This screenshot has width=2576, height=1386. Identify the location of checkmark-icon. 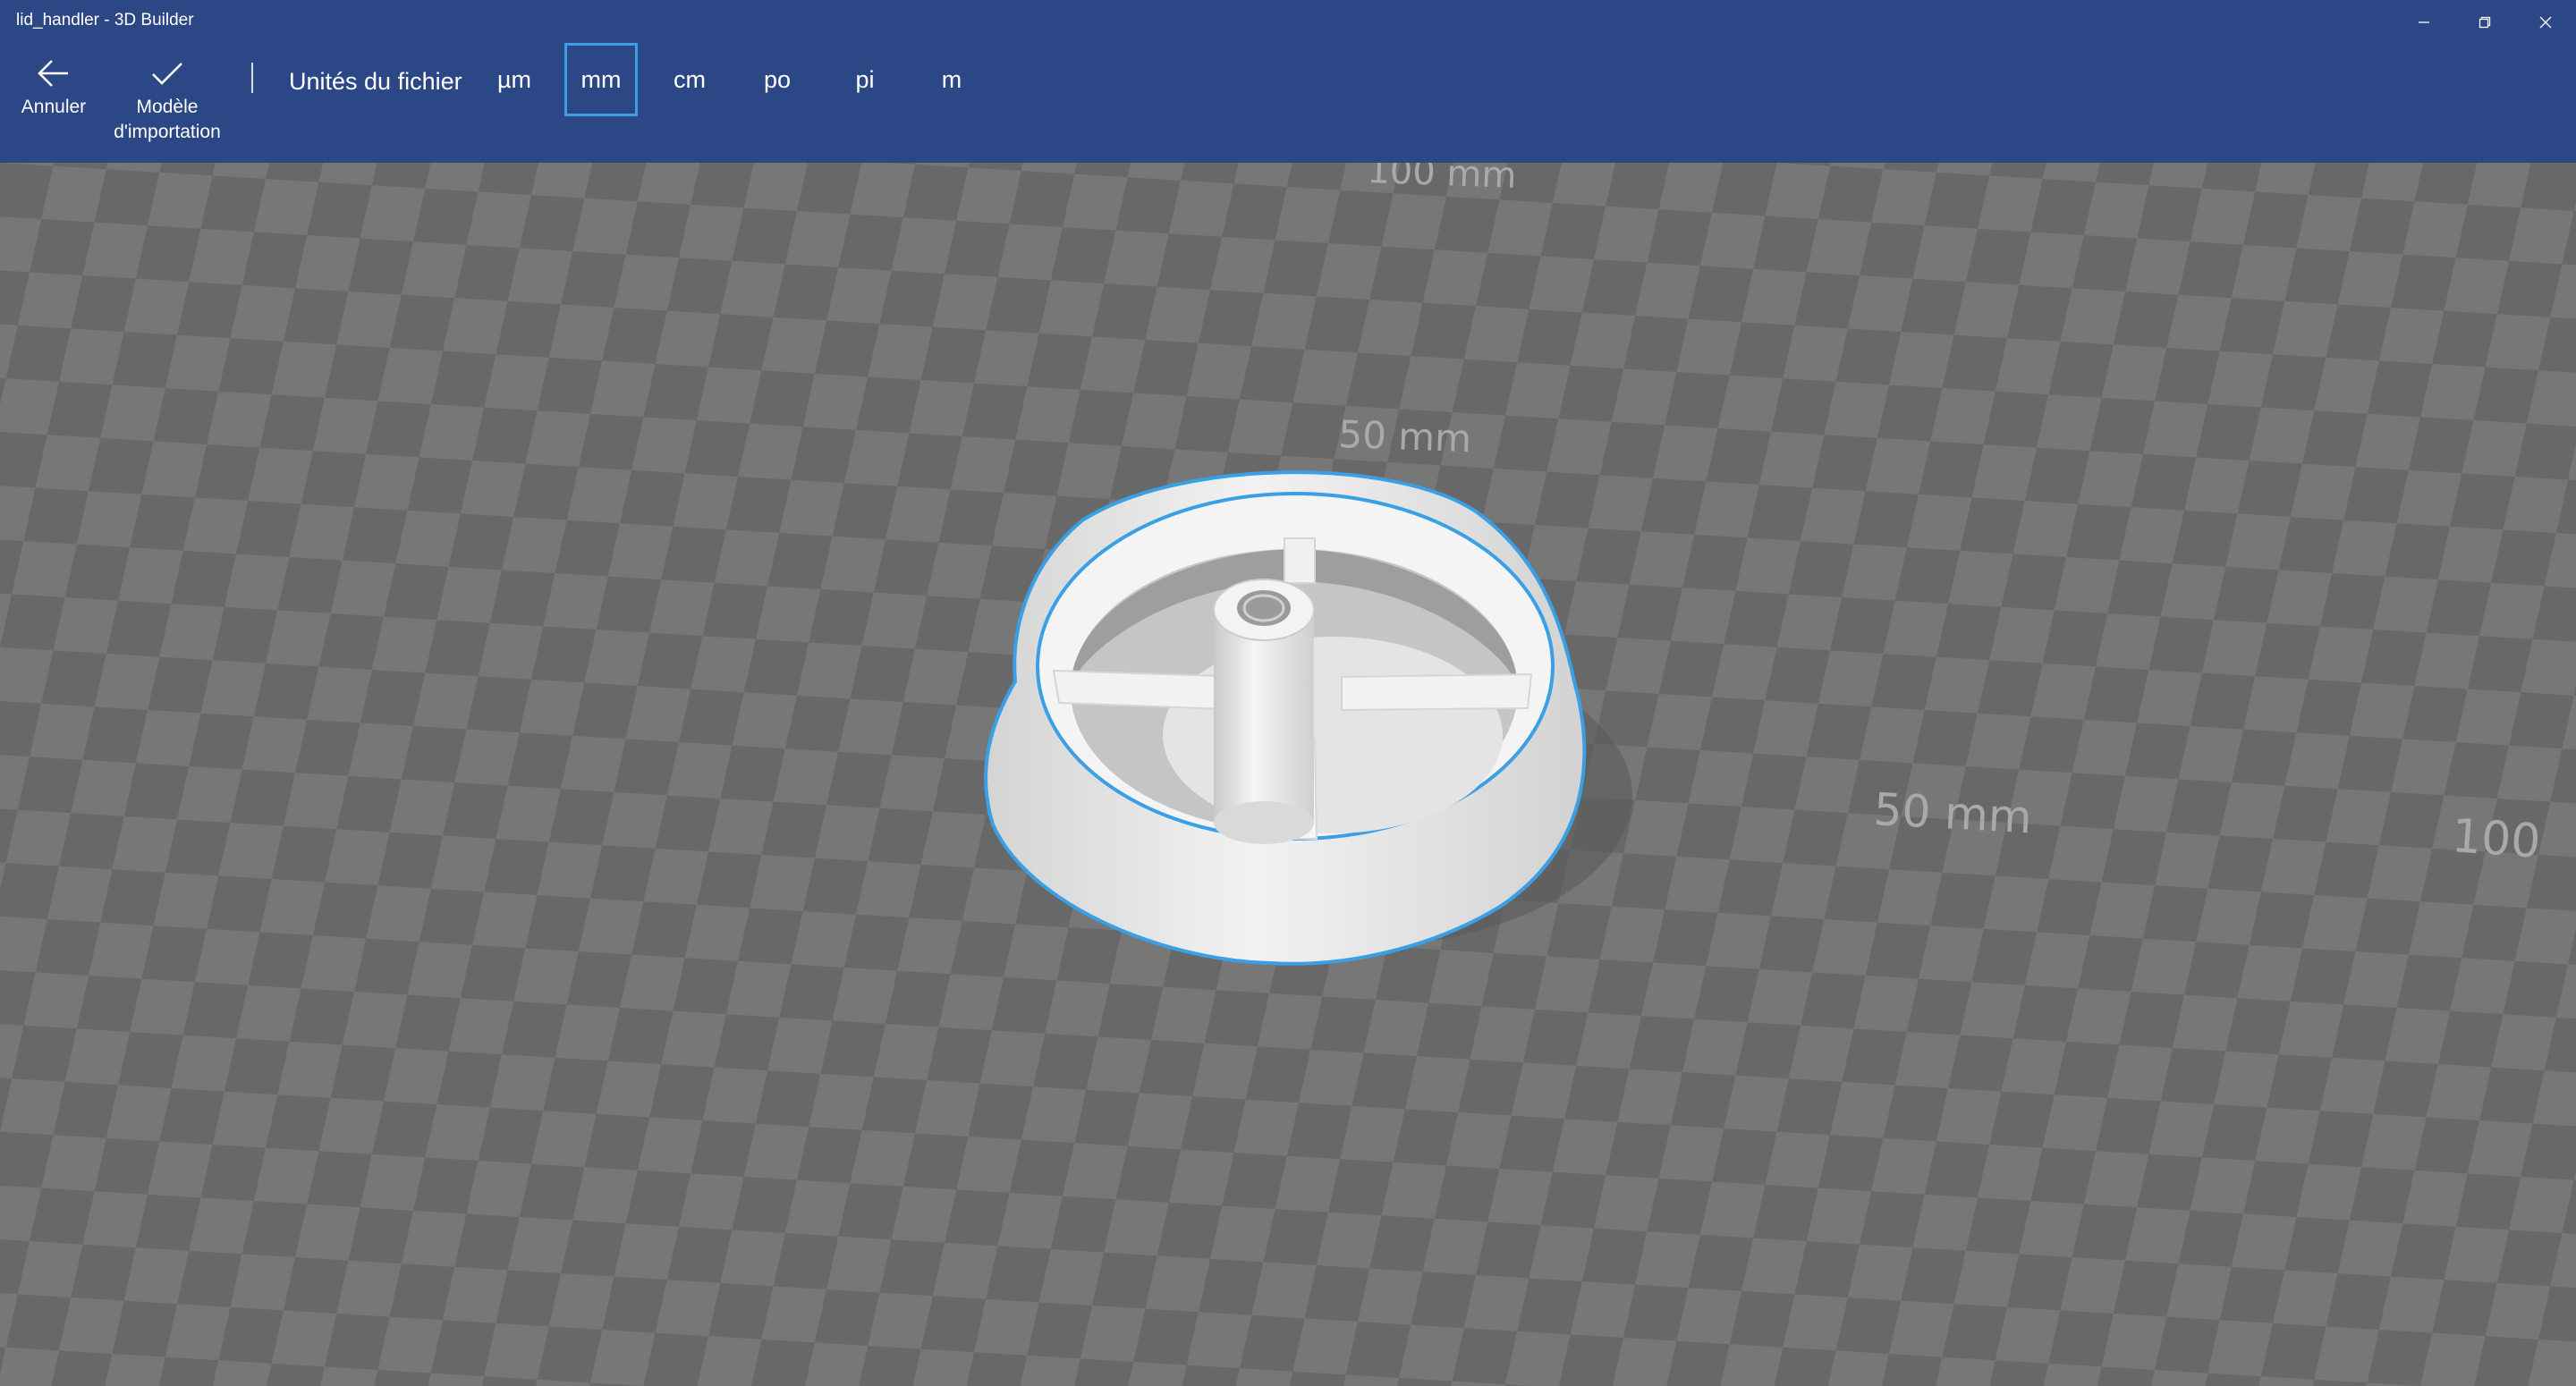
(167, 74).